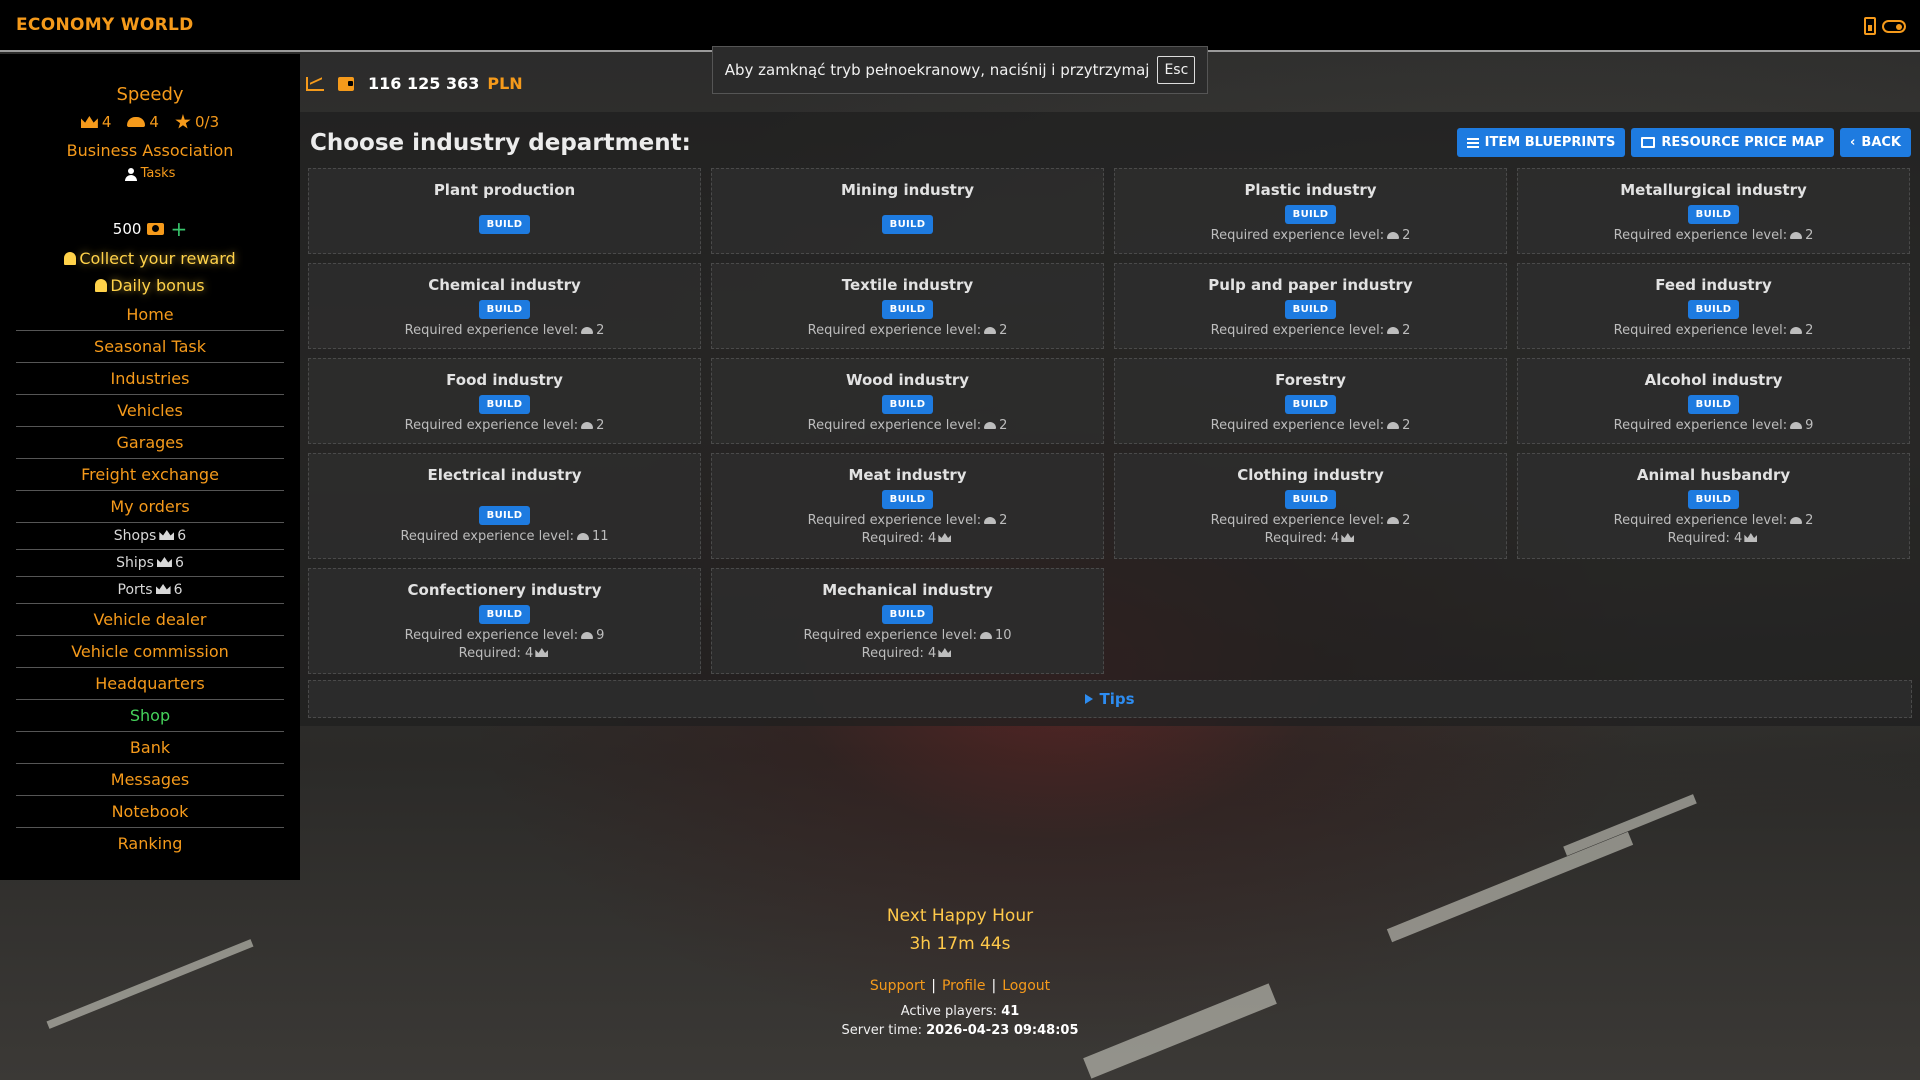 This screenshot has height=1080, width=1920. Describe the element at coordinates (964, 986) in the screenshot. I see `profile-link: Profile` at that location.